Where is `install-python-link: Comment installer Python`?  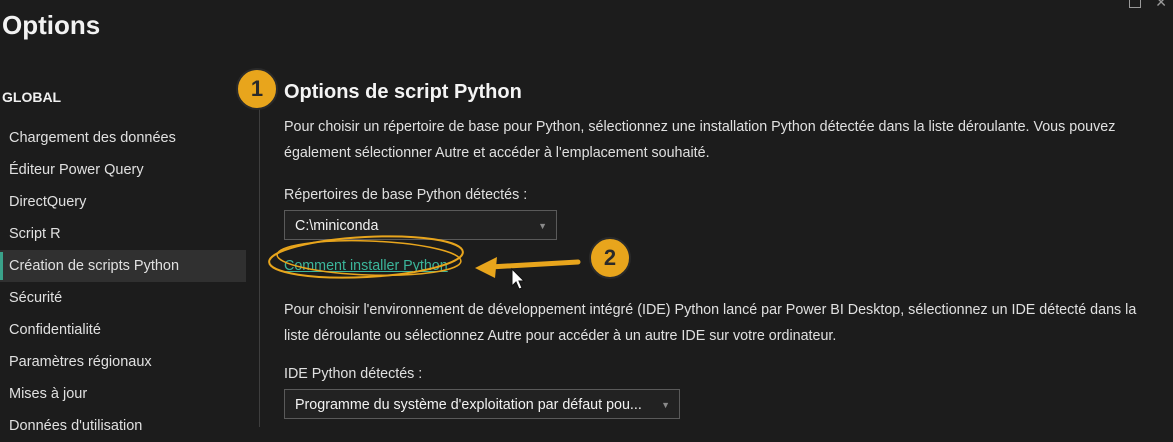 install-python-link: Comment installer Python is located at coordinates (366, 266).